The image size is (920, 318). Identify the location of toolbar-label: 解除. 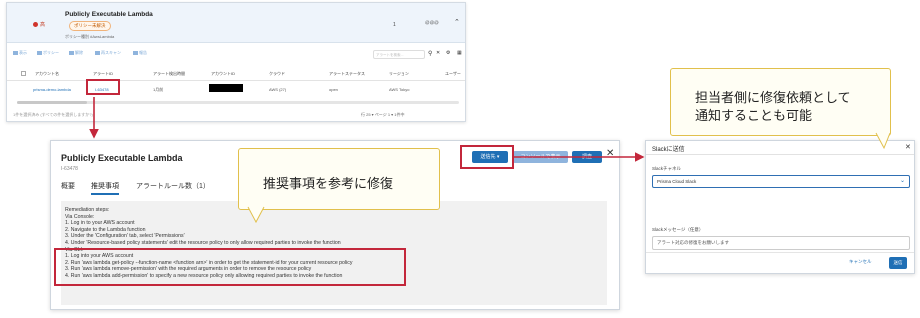
(79, 52).